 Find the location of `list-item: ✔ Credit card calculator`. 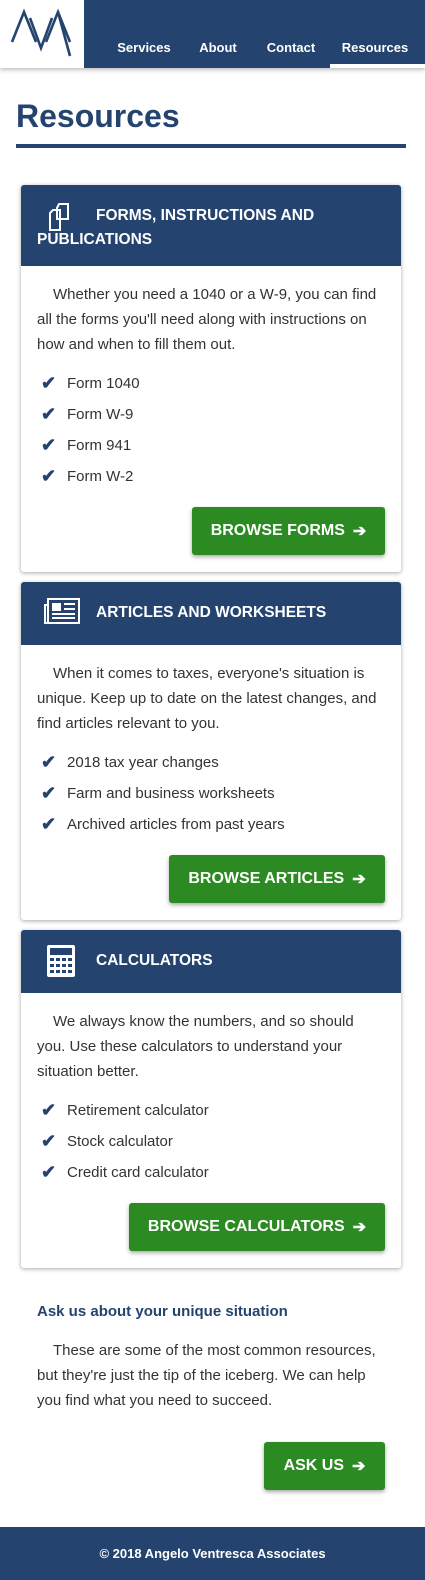

list-item: ✔ Credit card calculator is located at coordinates (125, 1172).